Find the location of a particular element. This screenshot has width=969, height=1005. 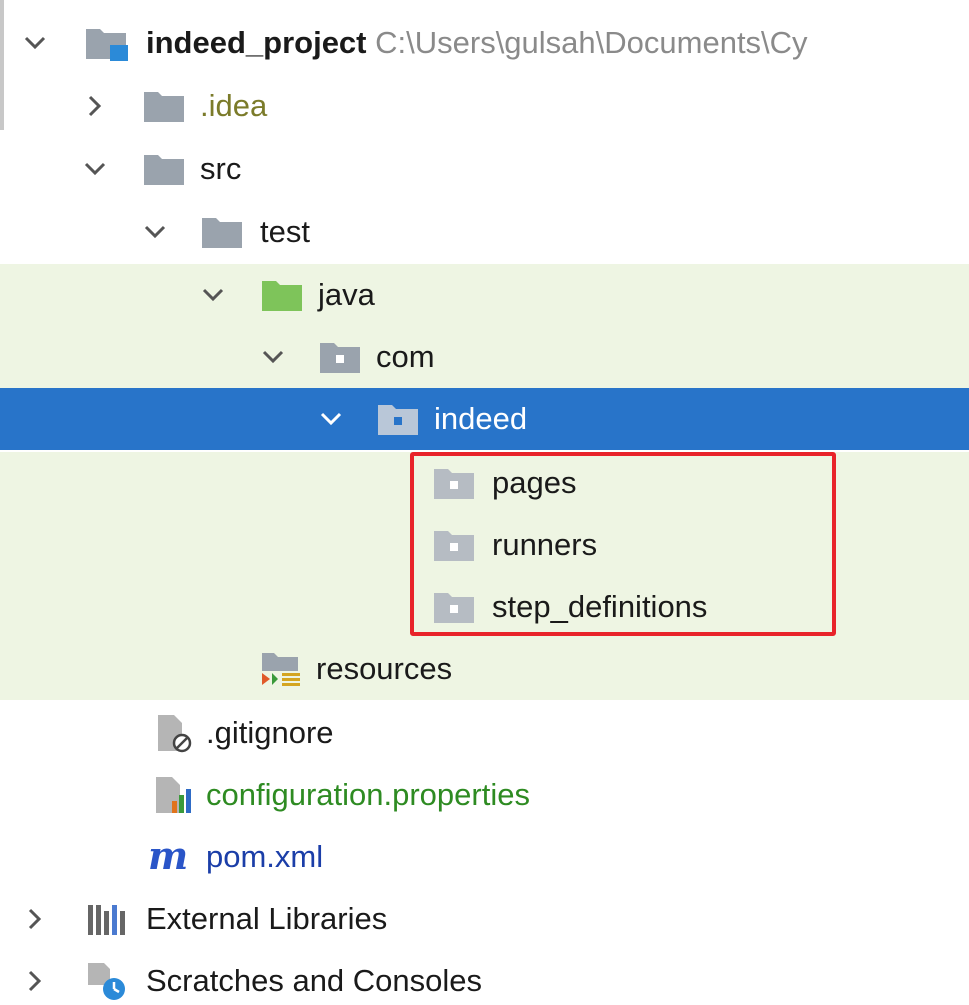

tree-row-configuration-properties: configuration.properties is located at coordinates (484, 795).